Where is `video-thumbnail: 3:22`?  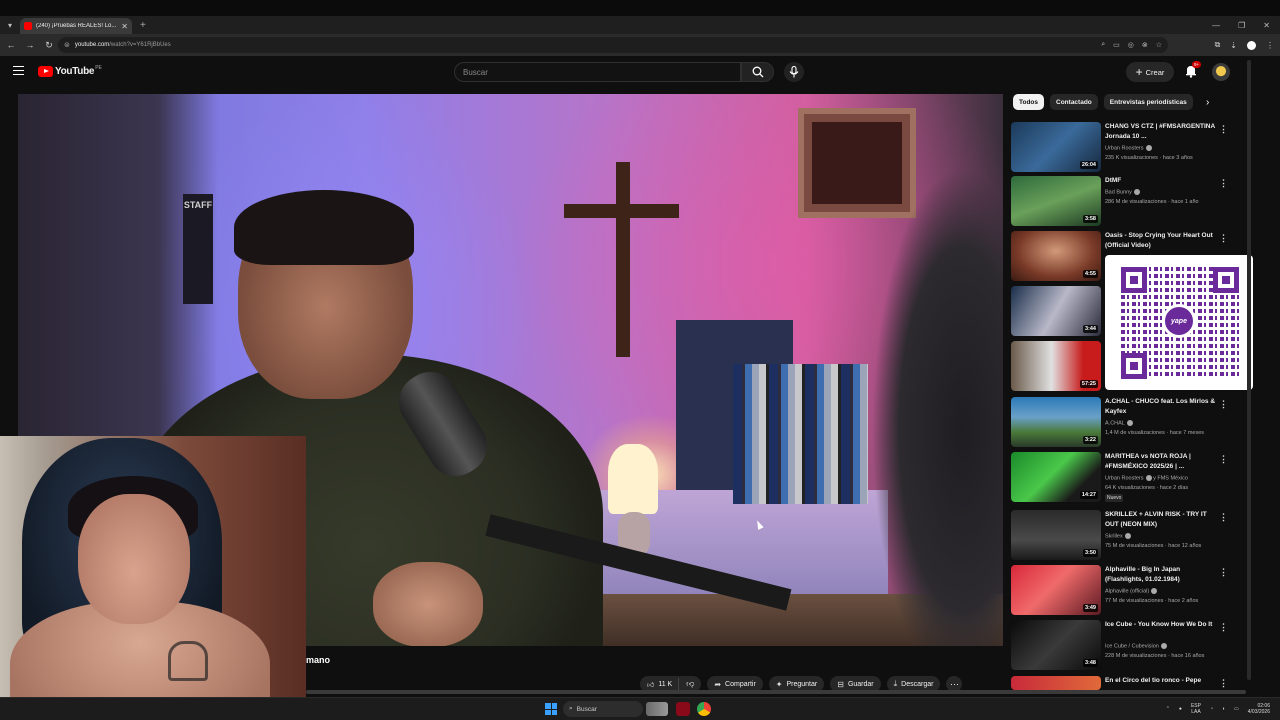
video-thumbnail: 3:22 is located at coordinates (1056, 422).